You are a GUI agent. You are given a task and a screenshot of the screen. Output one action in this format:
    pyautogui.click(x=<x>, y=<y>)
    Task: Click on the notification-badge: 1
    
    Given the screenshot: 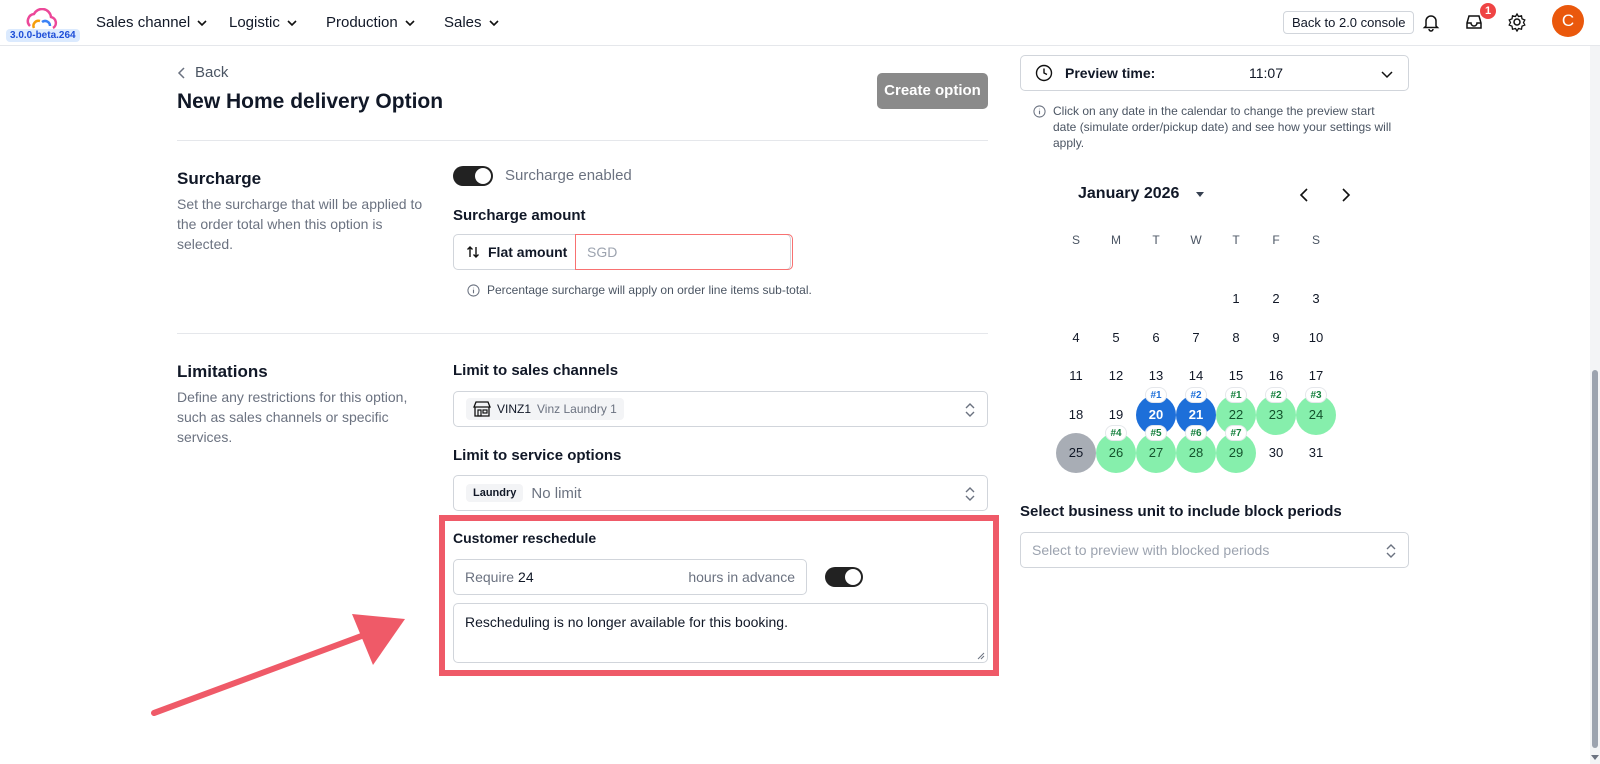 What is the action you would take?
    pyautogui.click(x=1488, y=11)
    